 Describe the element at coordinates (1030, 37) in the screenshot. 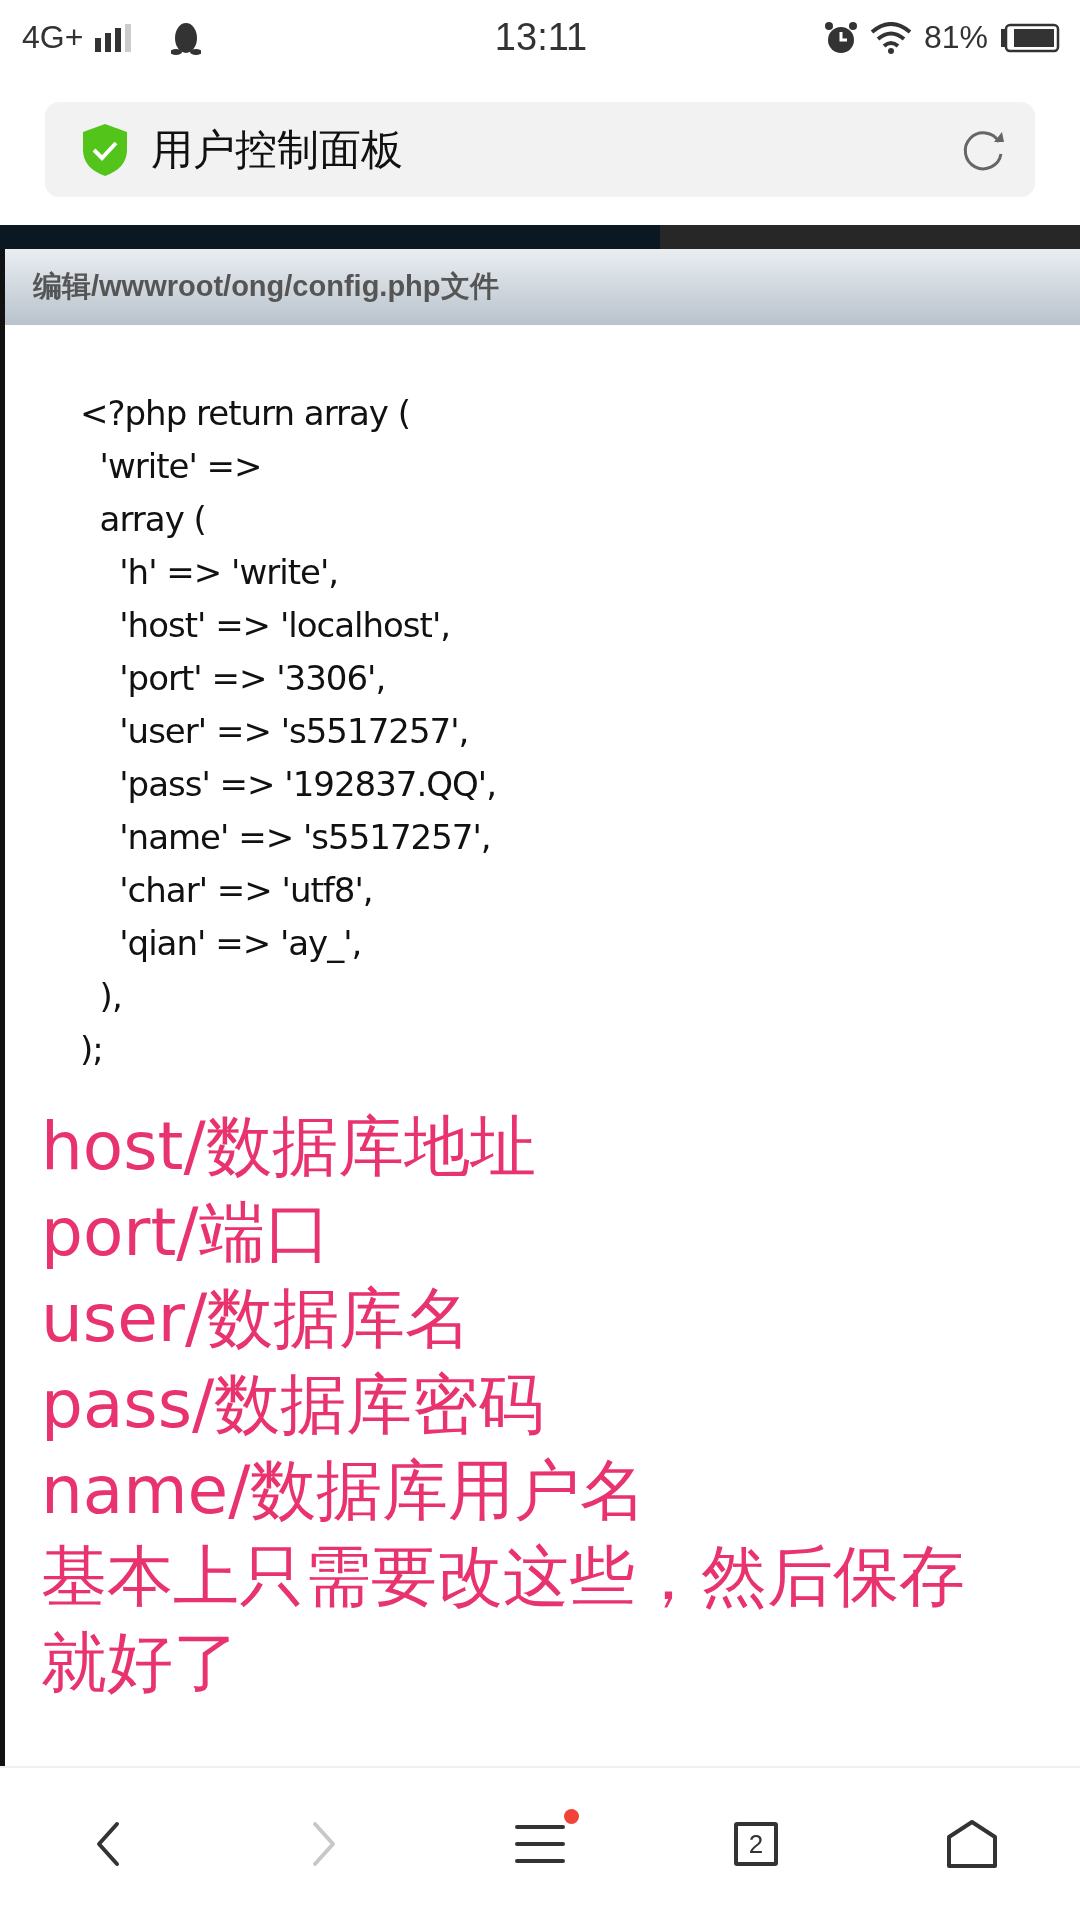

I see `battery-icon` at that location.